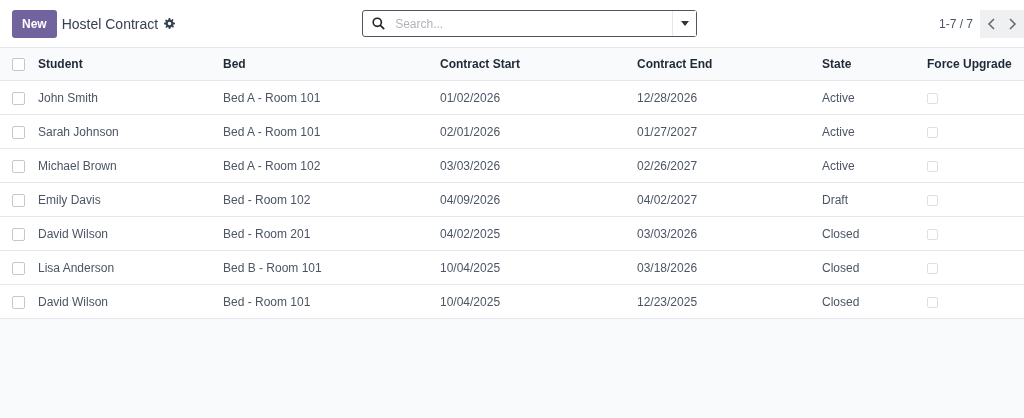 This screenshot has width=1024, height=418. I want to click on table-cell: Lisa Anderson, so click(76, 267).